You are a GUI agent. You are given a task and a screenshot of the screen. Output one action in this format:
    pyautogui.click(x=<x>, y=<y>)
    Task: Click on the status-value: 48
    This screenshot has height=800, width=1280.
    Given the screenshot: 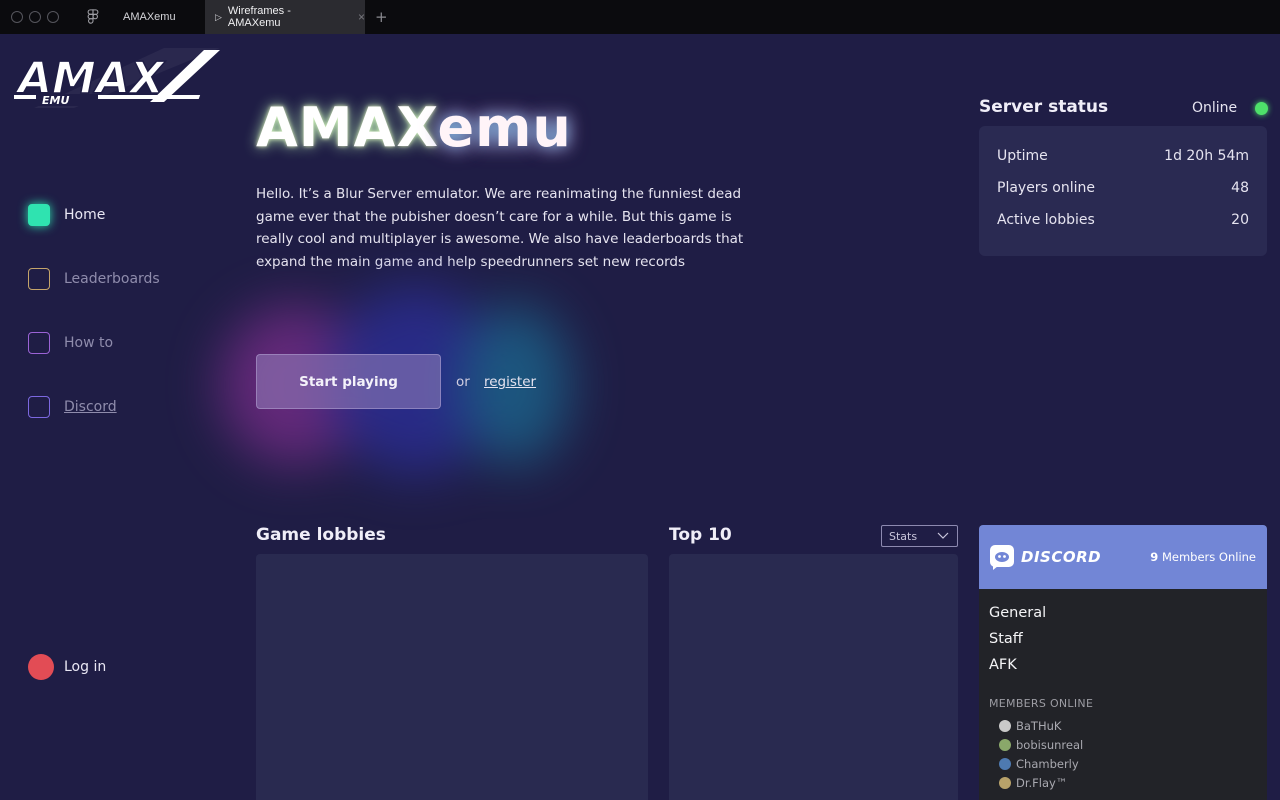 What is the action you would take?
    pyautogui.click(x=1240, y=188)
    